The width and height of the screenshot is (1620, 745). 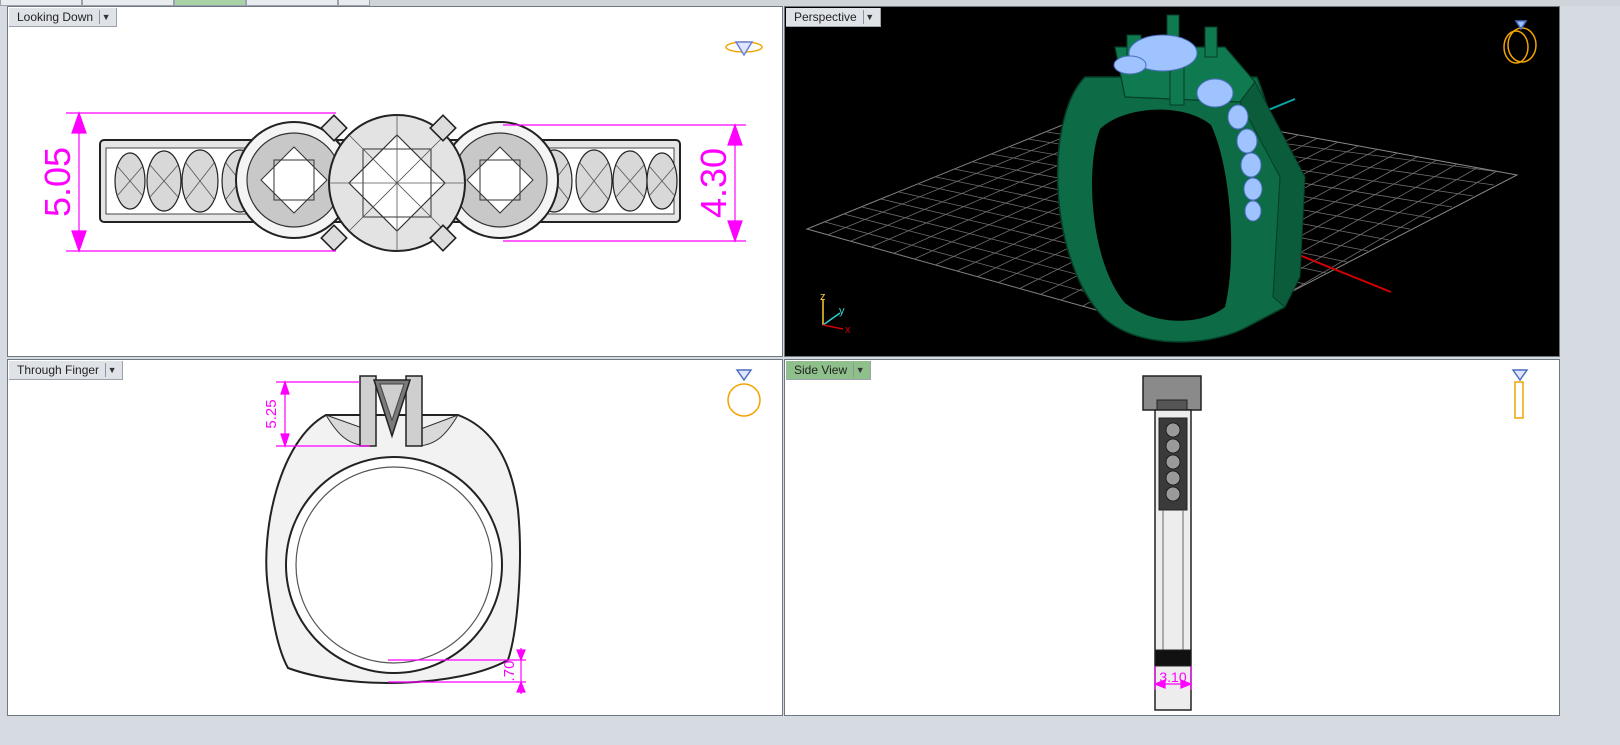 I want to click on dim-label-head-height: 5.25, so click(x=271, y=413).